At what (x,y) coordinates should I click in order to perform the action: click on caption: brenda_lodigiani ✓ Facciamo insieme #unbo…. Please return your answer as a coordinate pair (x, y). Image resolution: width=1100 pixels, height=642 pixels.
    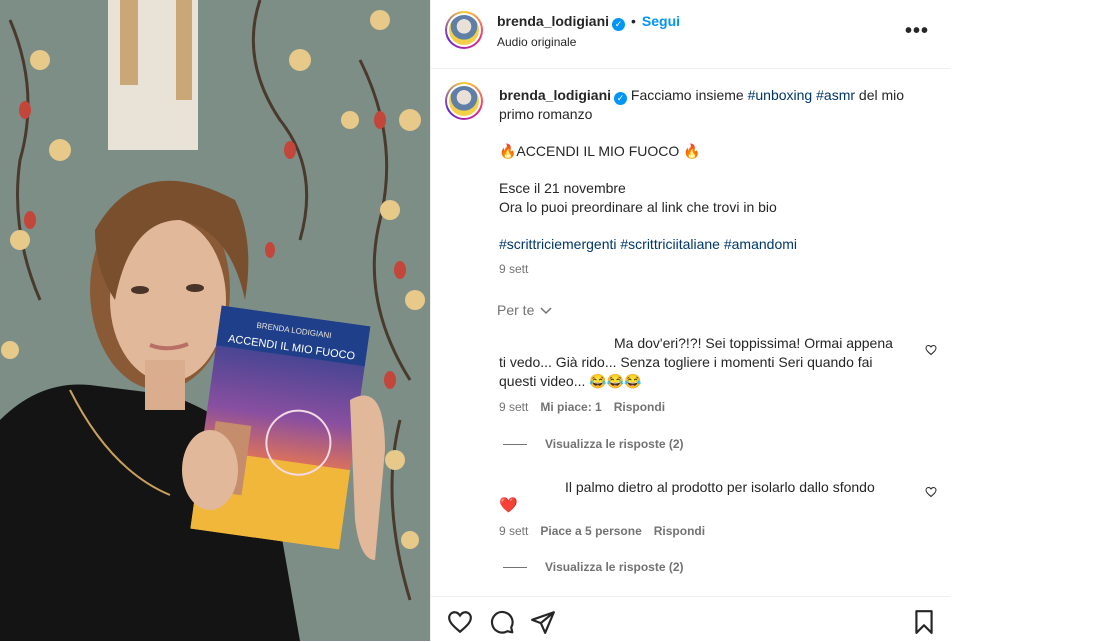
    Looking at the image, I should click on (714, 182).